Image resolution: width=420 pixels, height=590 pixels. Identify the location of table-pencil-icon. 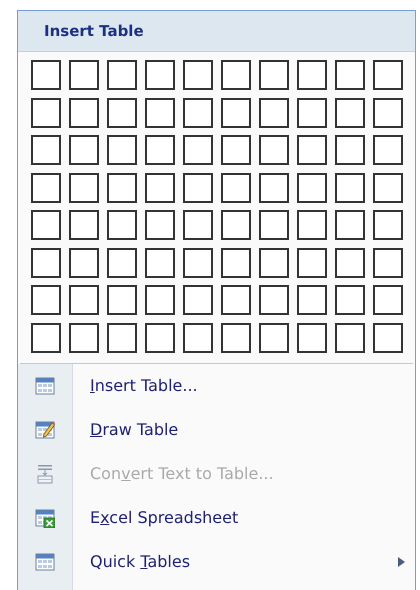
(45, 430).